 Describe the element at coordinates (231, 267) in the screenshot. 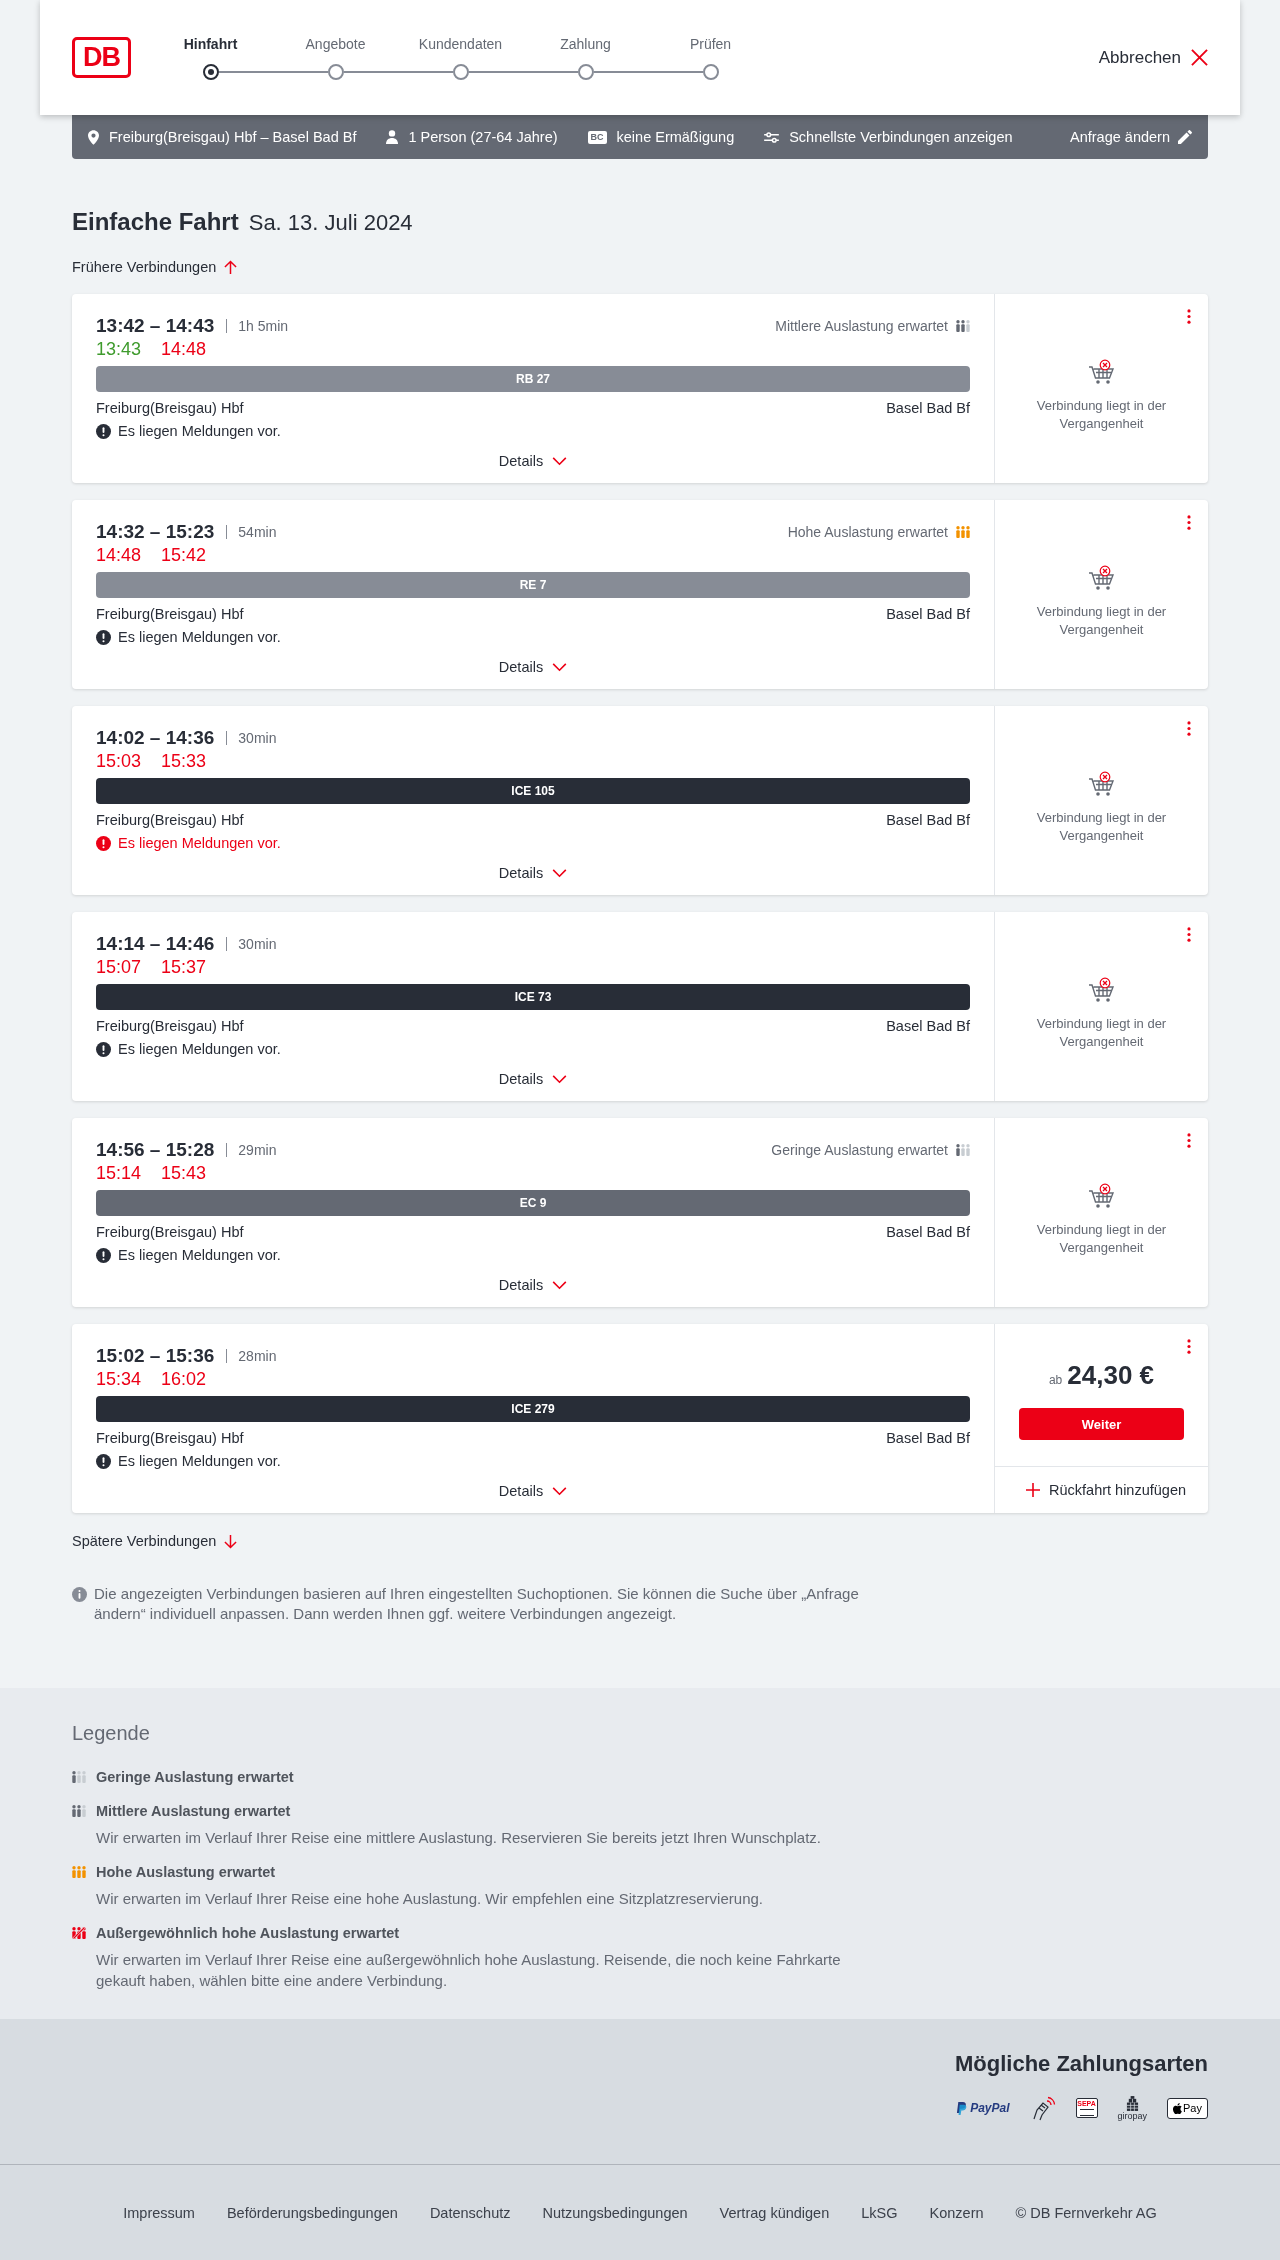

I see `arrow-up-icon` at that location.